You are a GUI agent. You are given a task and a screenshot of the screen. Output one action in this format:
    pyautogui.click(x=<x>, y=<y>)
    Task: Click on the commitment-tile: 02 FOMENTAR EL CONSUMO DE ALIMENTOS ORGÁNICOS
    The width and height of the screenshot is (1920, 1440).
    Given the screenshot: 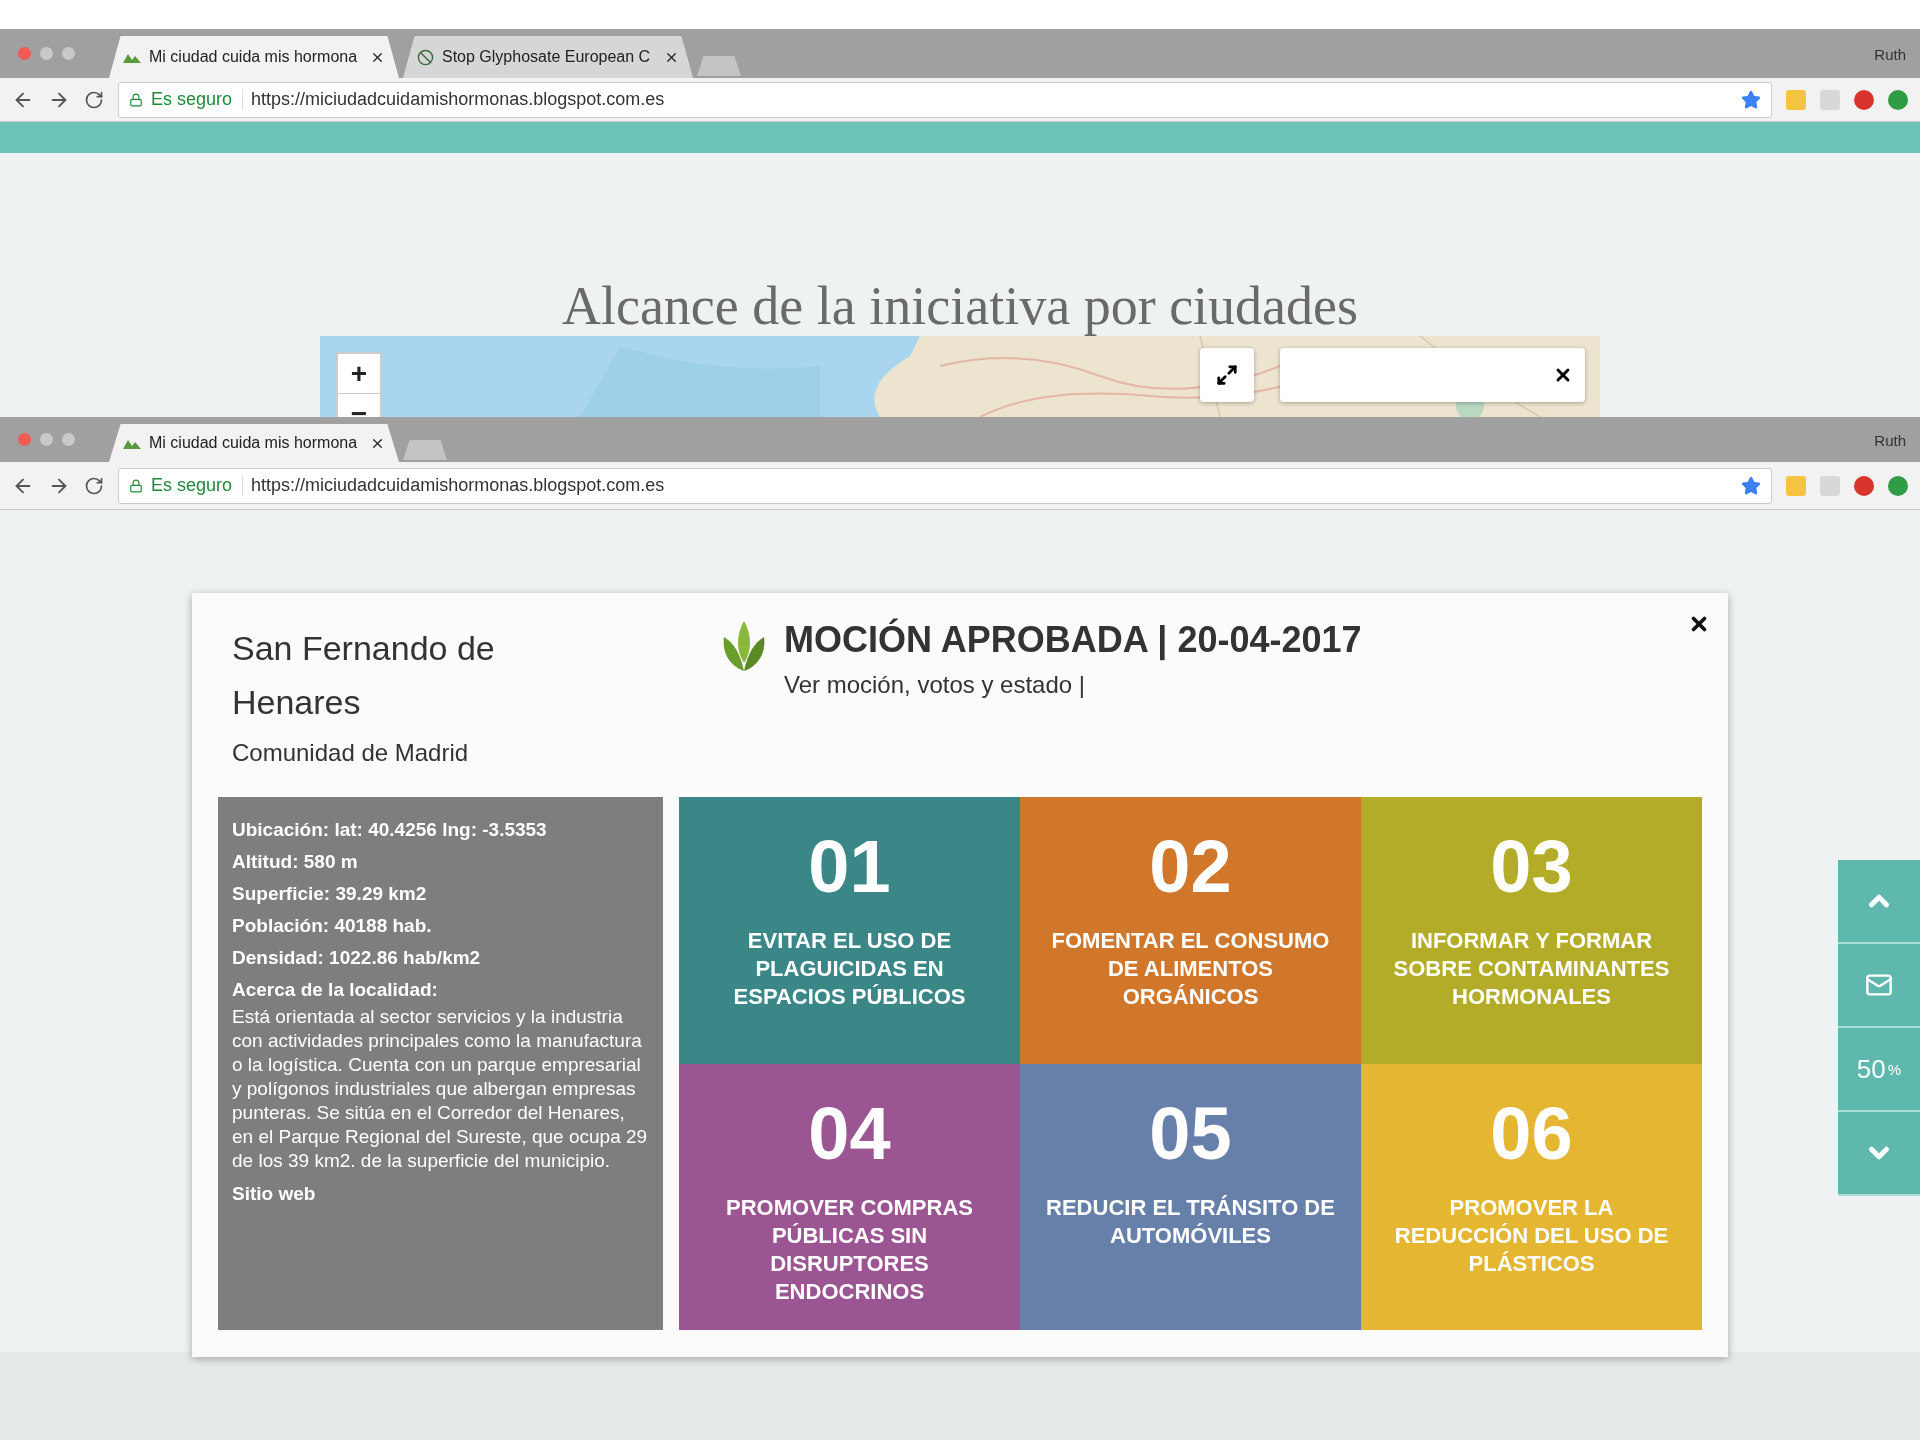 What is the action you would take?
    pyautogui.click(x=1190, y=930)
    